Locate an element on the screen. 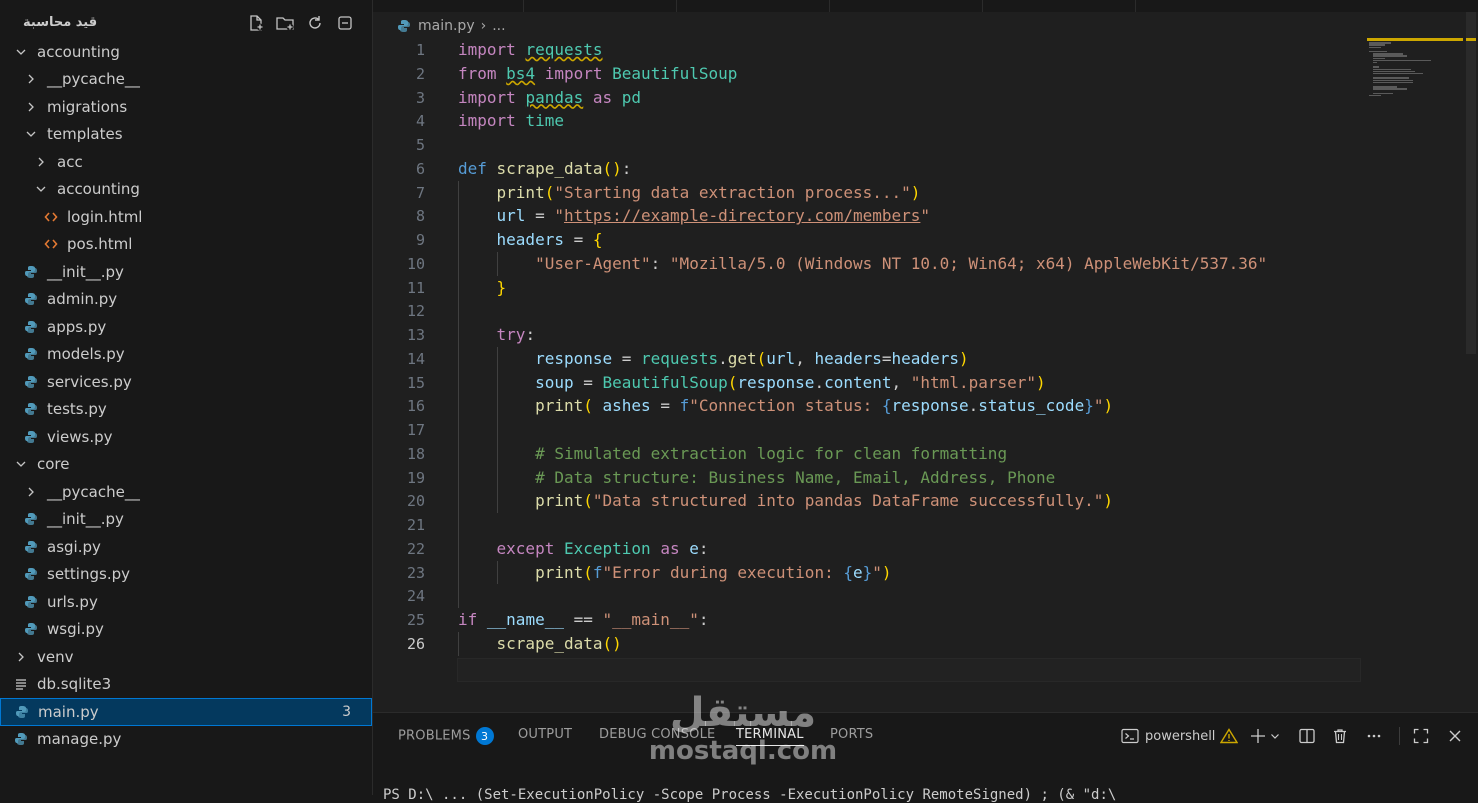  panel-tab-output: OUTPUT is located at coordinates (545, 734).